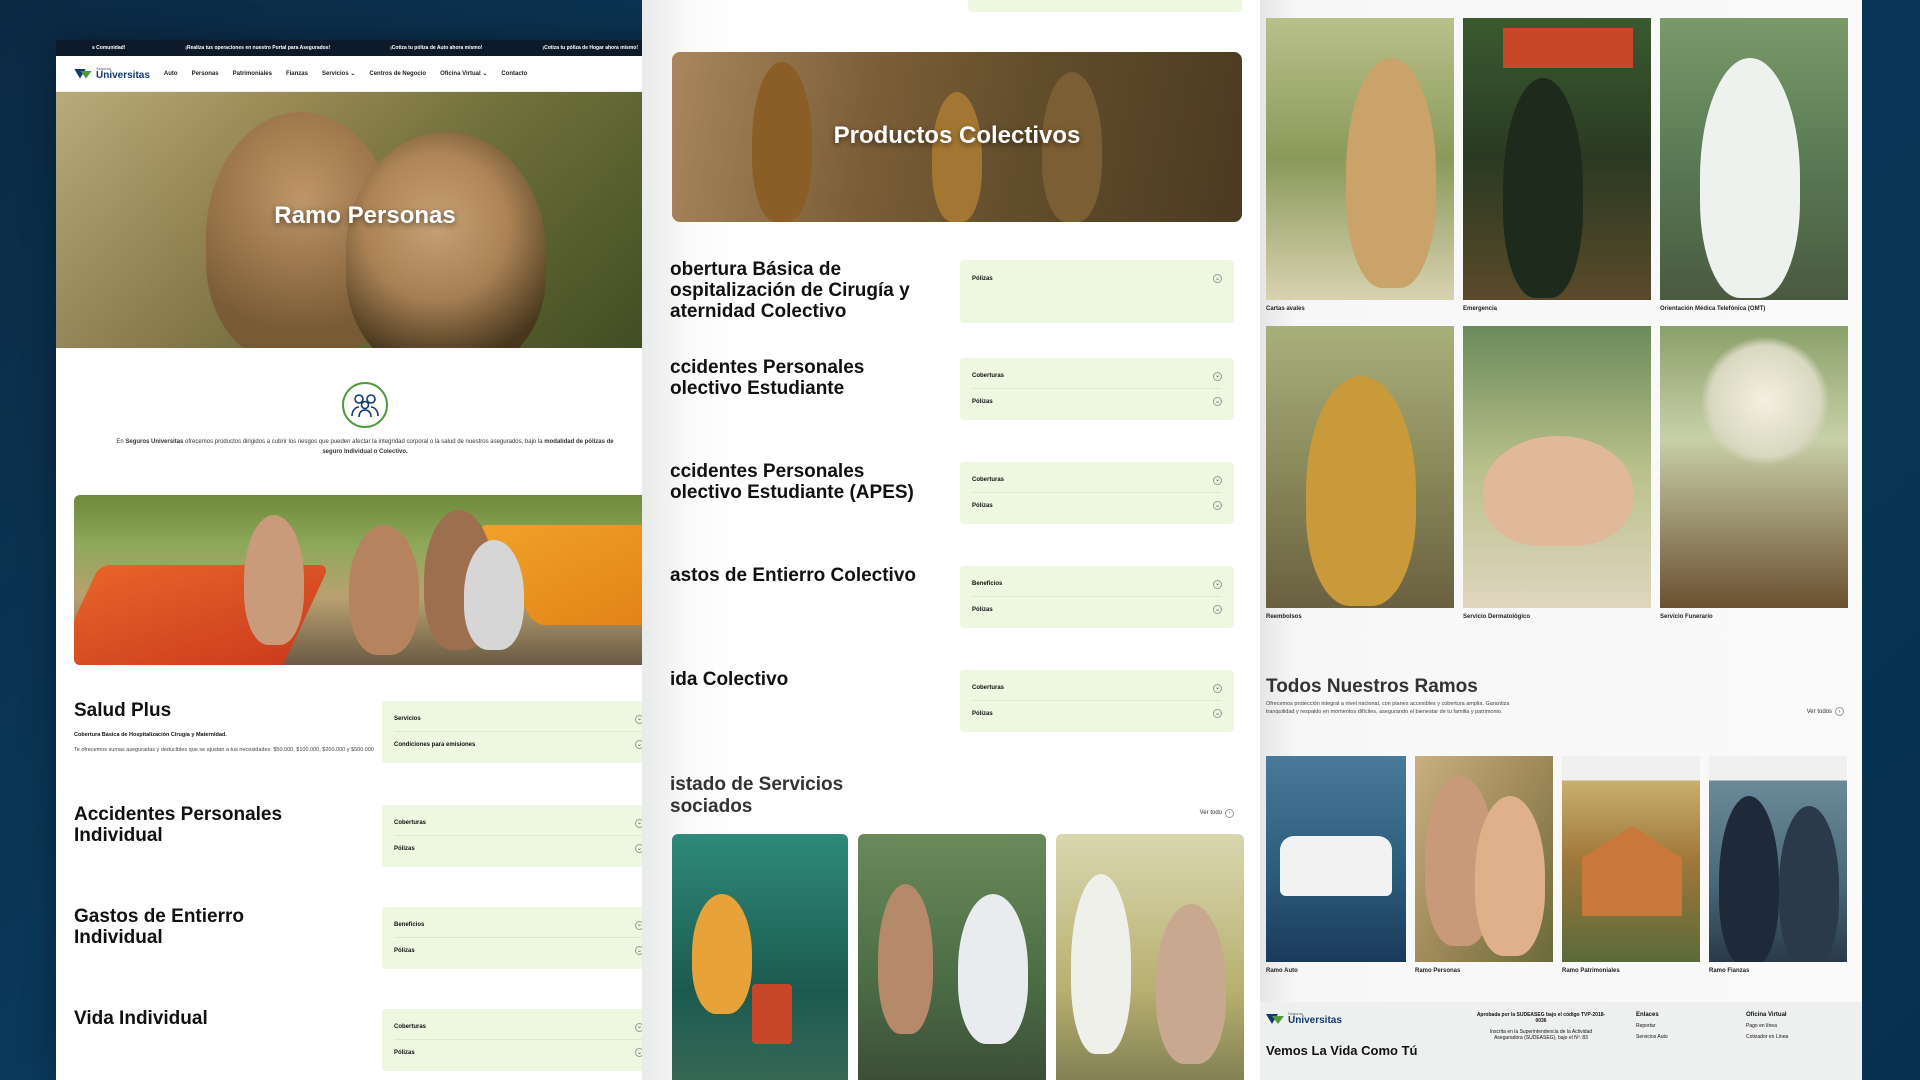  What do you see at coordinates (1754, 473) in the screenshot?
I see `service-card: Servicio Funerario` at bounding box center [1754, 473].